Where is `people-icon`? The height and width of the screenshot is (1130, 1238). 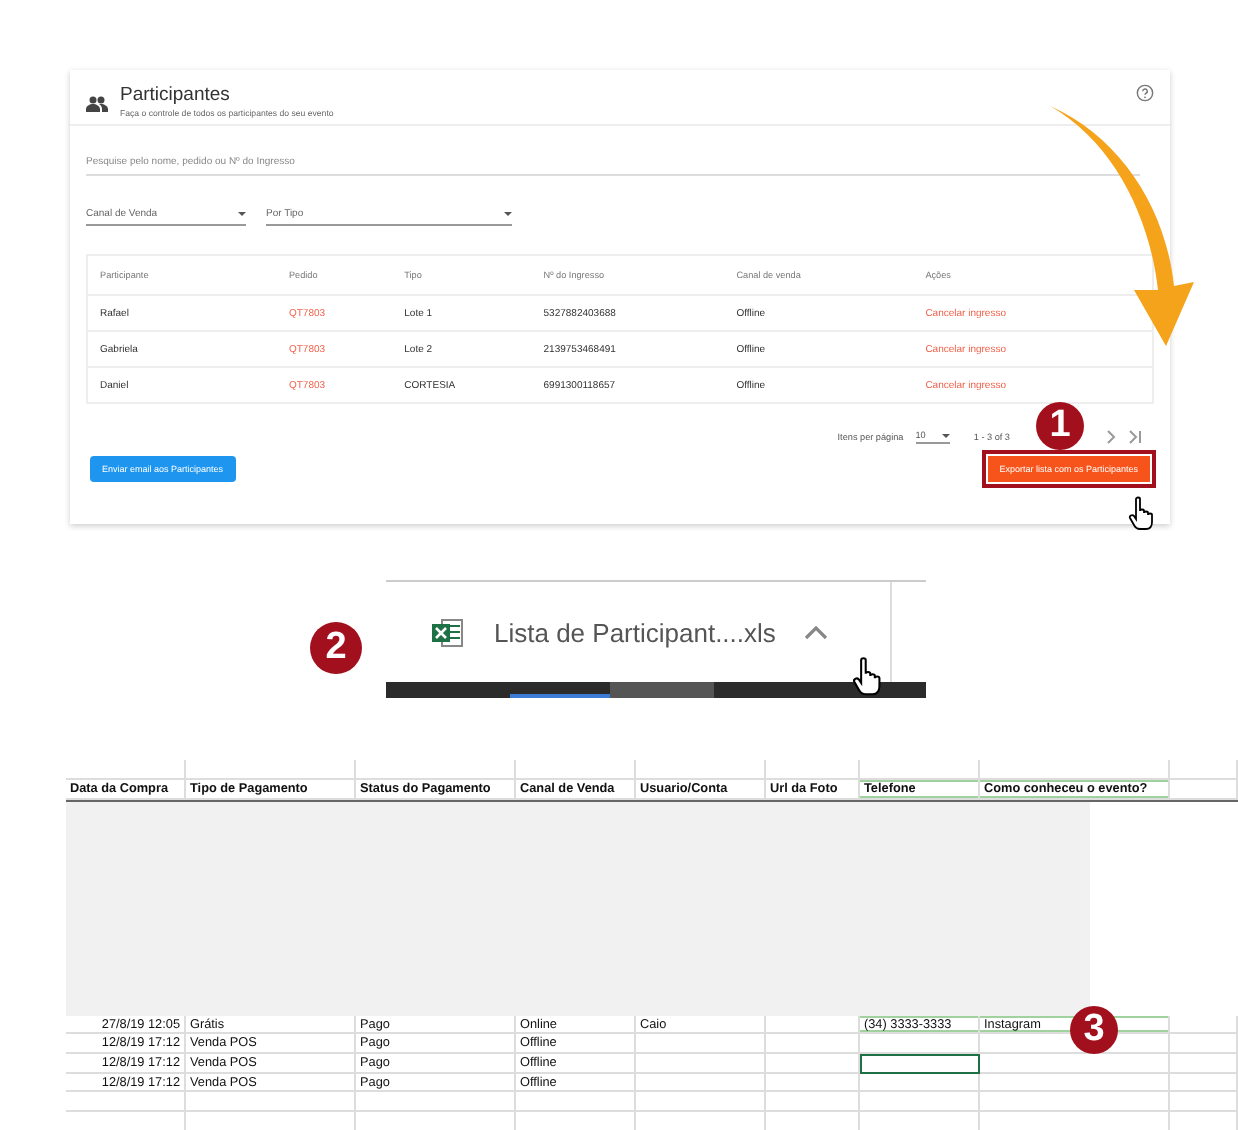 people-icon is located at coordinates (97, 104).